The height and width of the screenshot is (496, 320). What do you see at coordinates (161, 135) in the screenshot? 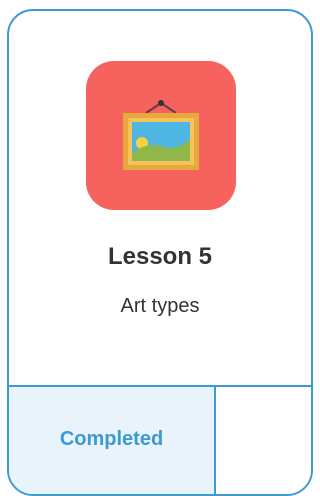
I see `framed-picture-icon` at bounding box center [161, 135].